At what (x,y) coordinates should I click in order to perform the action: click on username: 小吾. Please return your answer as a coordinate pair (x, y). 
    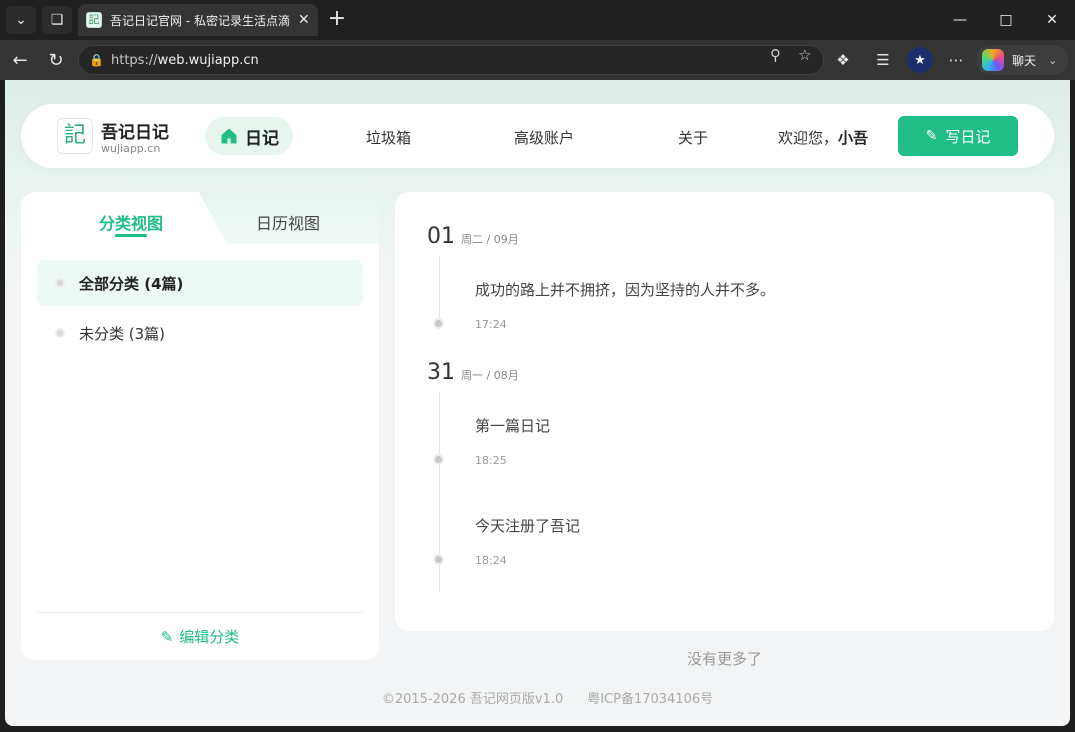
    Looking at the image, I should click on (853, 138).